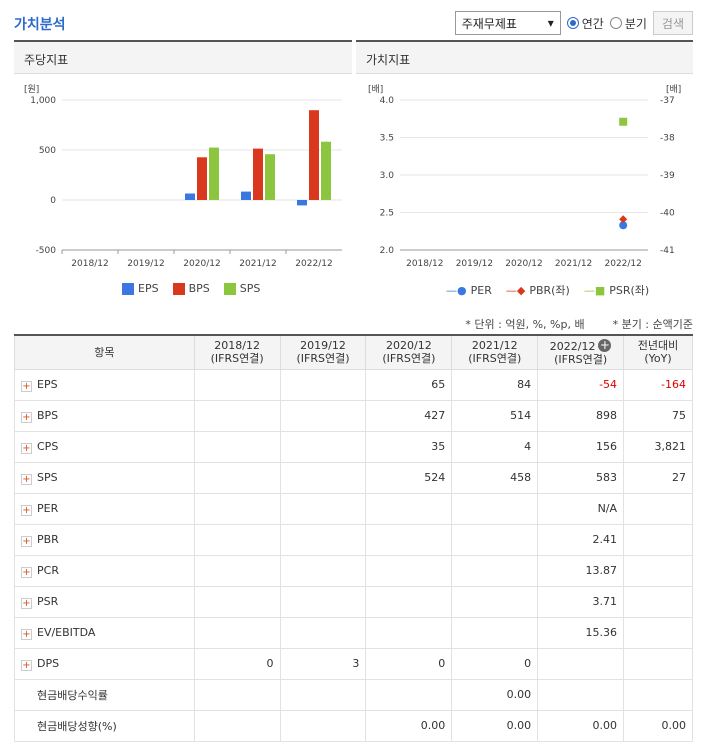 This screenshot has height=755, width=703. Describe the element at coordinates (387, 176) in the screenshot. I see `y-tick-label-left: 3.0` at that location.